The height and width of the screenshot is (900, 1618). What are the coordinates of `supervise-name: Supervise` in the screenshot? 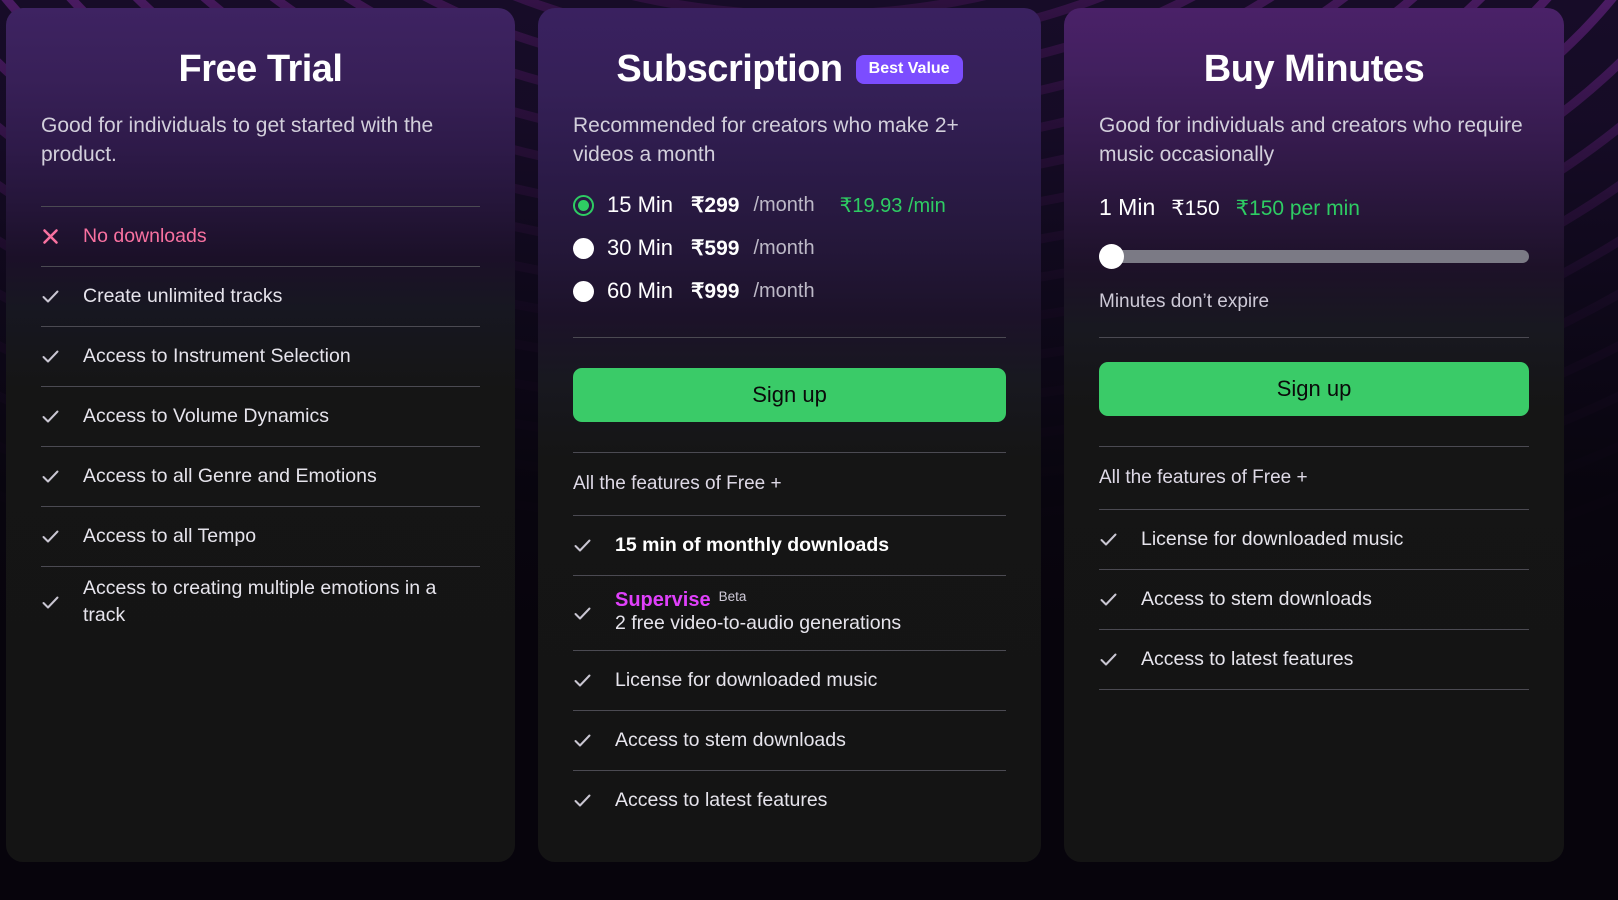 It's located at (663, 600).